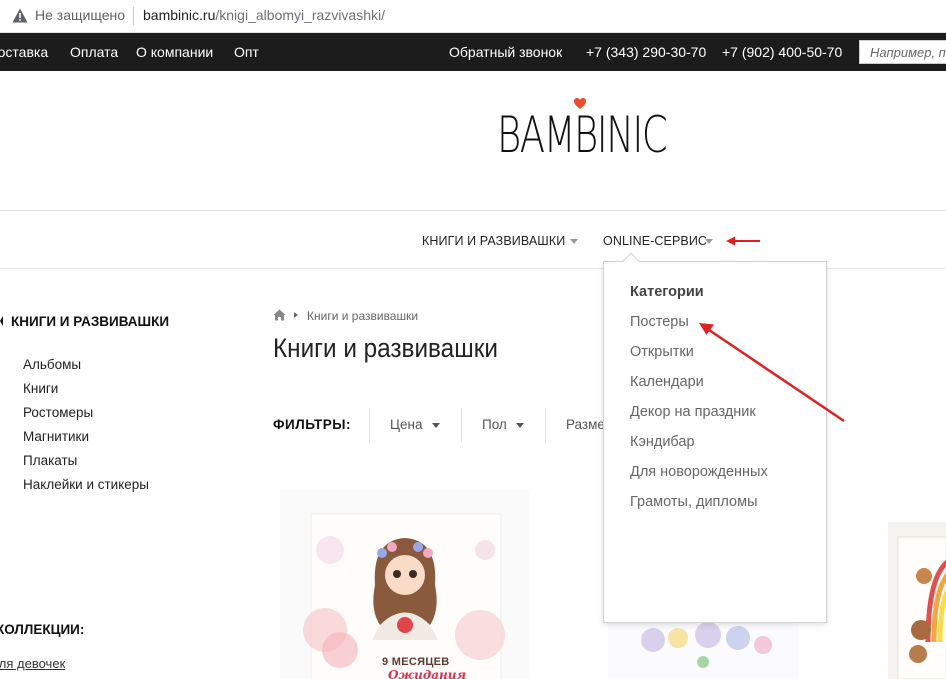  Describe the element at coordinates (655, 241) in the screenshot. I see `nav-online-service: ONLINE-СЕРВИС` at that location.